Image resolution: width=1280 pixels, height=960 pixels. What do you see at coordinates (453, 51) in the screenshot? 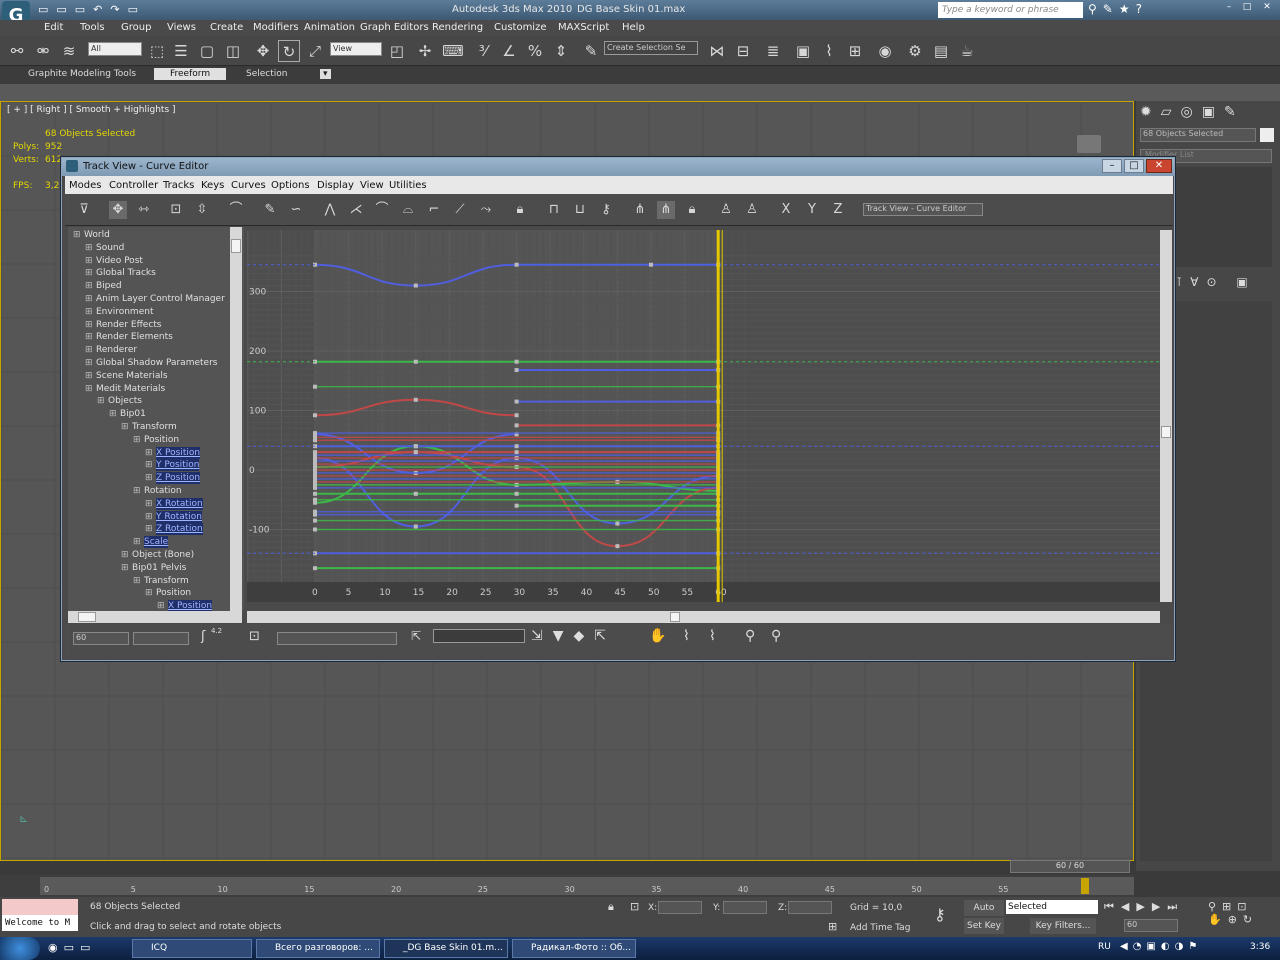
I see `keyboard-shortcut-icon: ⌨` at bounding box center [453, 51].